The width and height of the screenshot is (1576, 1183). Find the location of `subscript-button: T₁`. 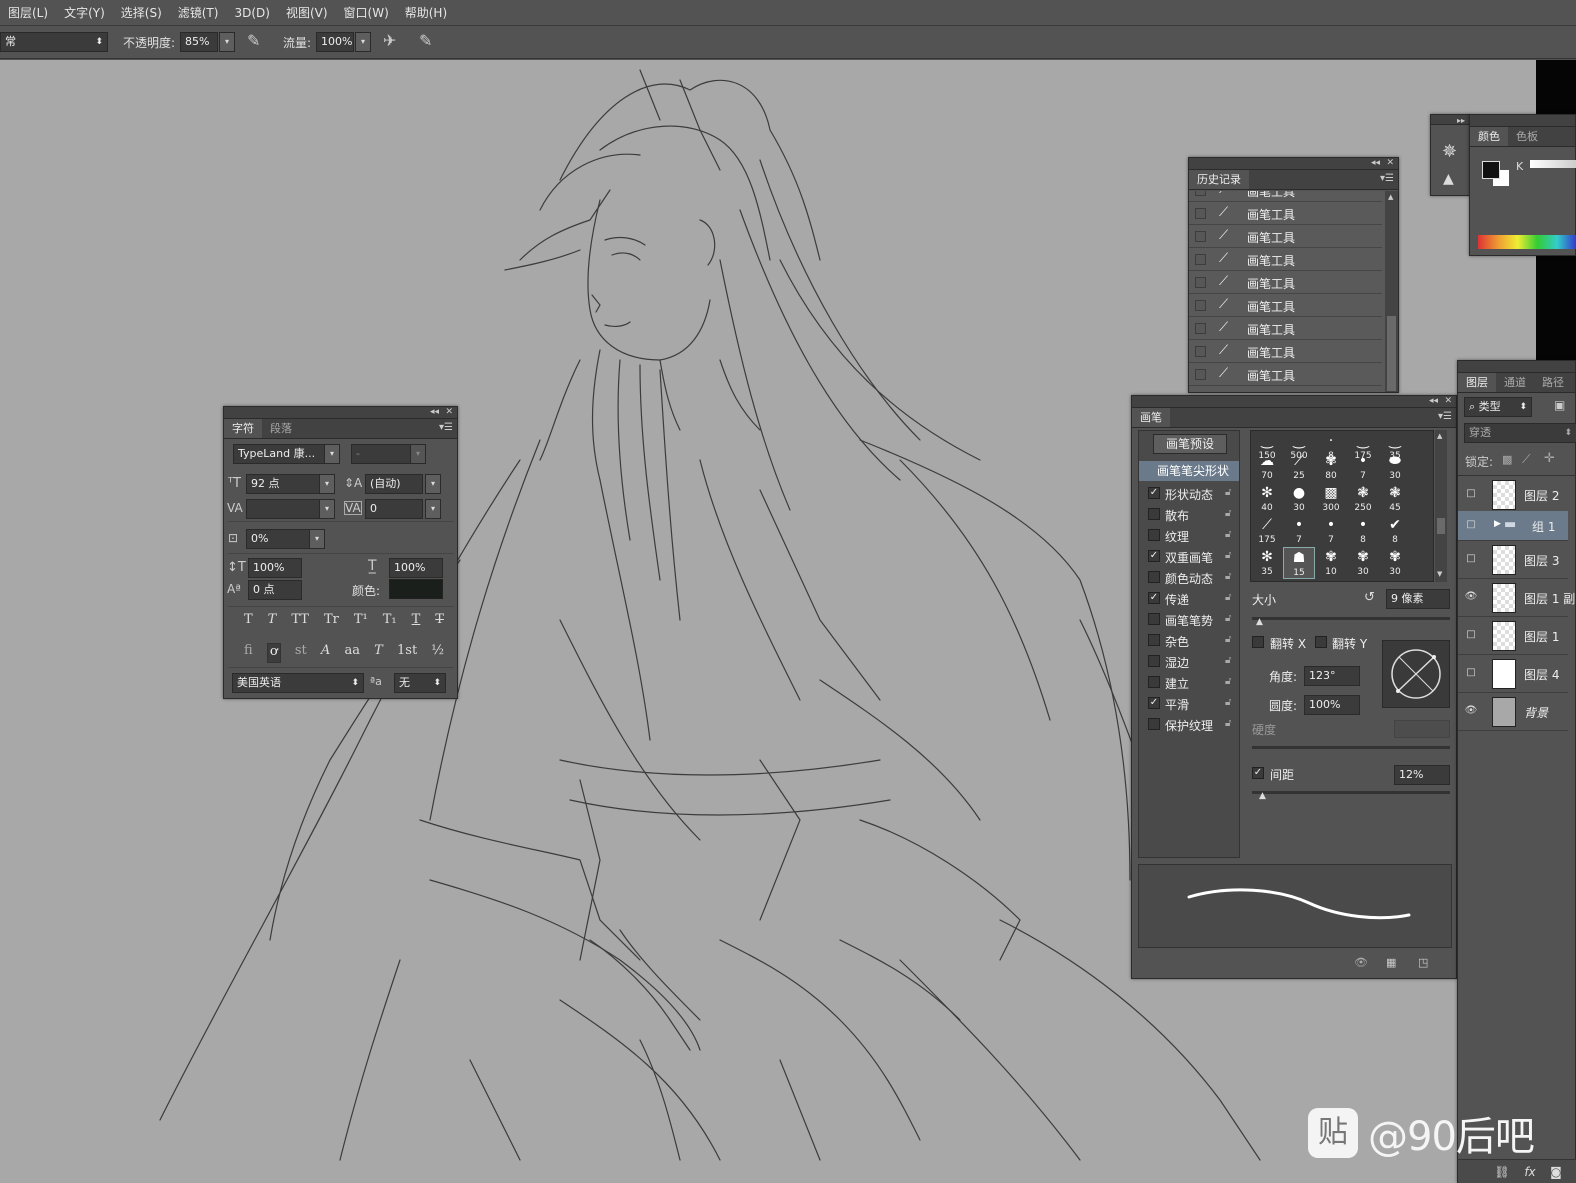

subscript-button: T₁ is located at coordinates (390, 621).